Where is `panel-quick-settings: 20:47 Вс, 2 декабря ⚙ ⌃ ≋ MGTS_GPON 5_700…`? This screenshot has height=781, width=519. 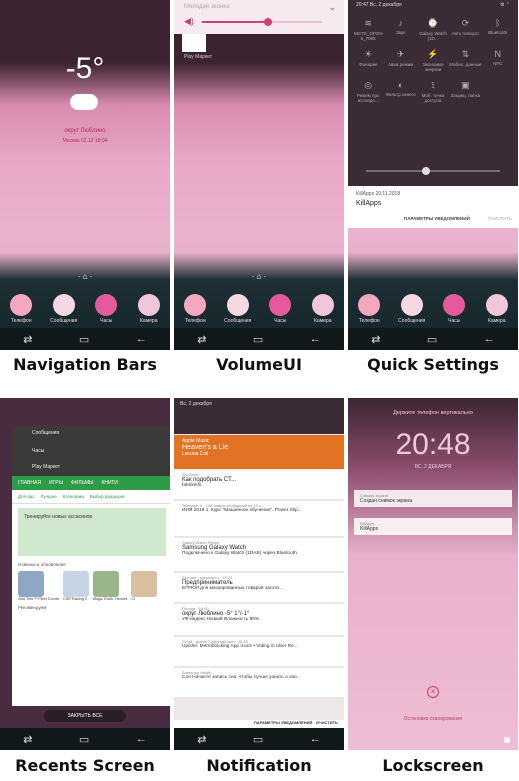
panel-quick-settings: 20:47 Вс, 2 декабря ⚙ ⌃ ≋ MGTS_GPON 5_700… is located at coordinates (433, 175).